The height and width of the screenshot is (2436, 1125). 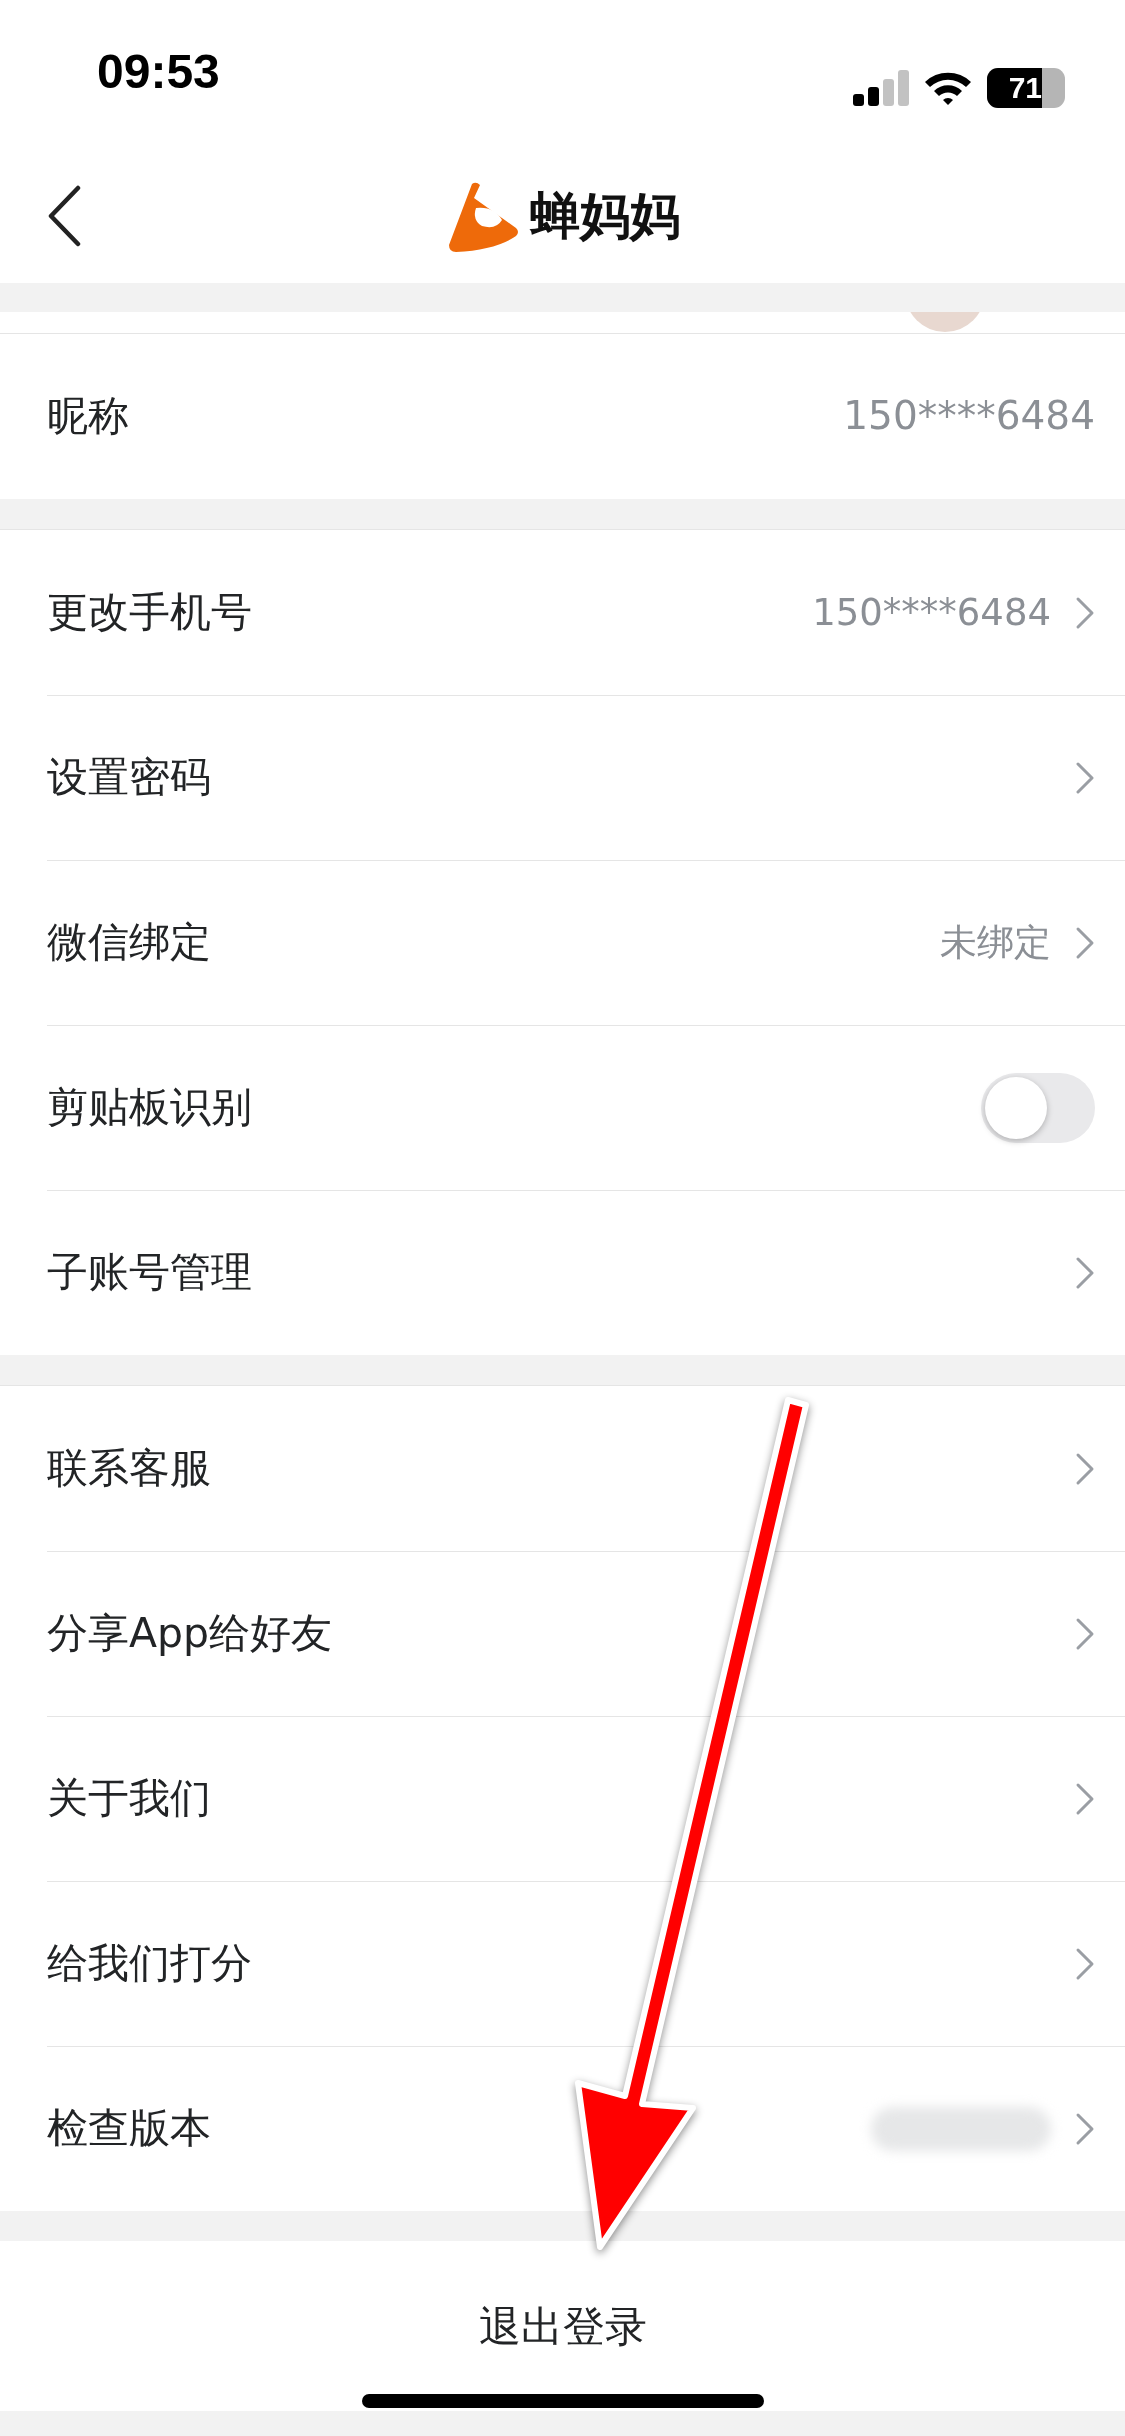 I want to click on app-title: 蝉妈妈, so click(x=604, y=216).